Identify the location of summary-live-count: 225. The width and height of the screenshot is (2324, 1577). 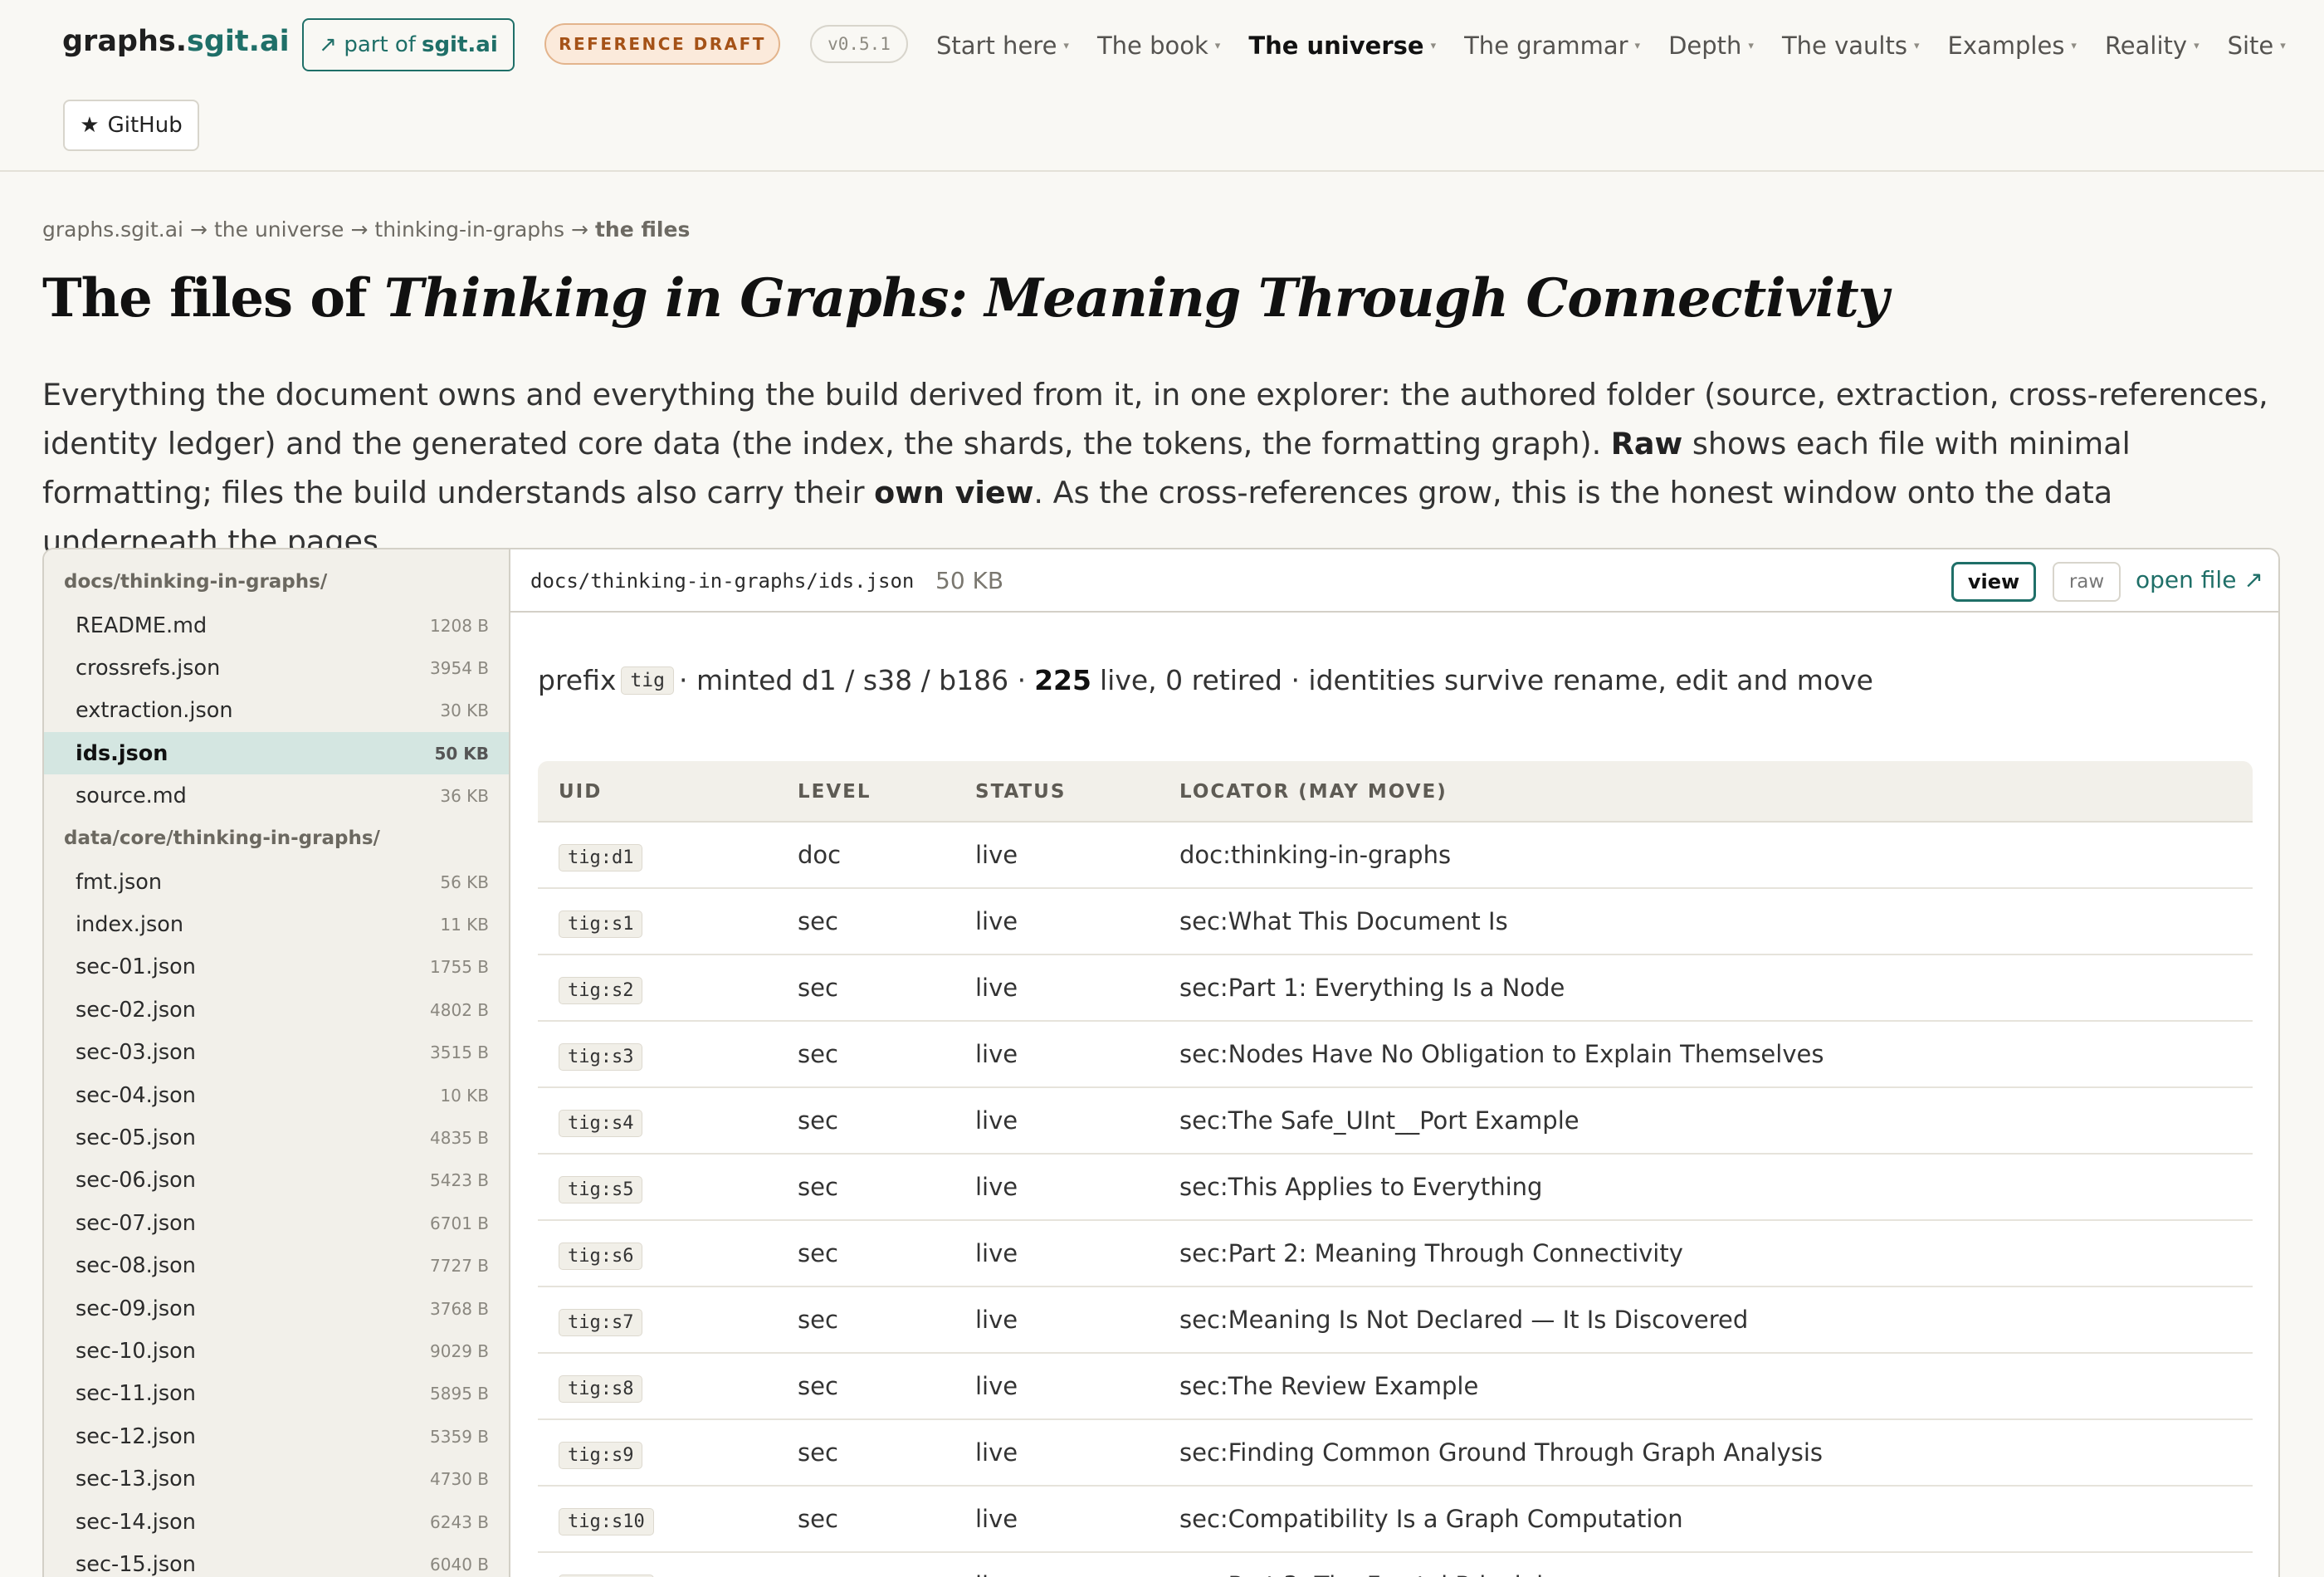
(1062, 680).